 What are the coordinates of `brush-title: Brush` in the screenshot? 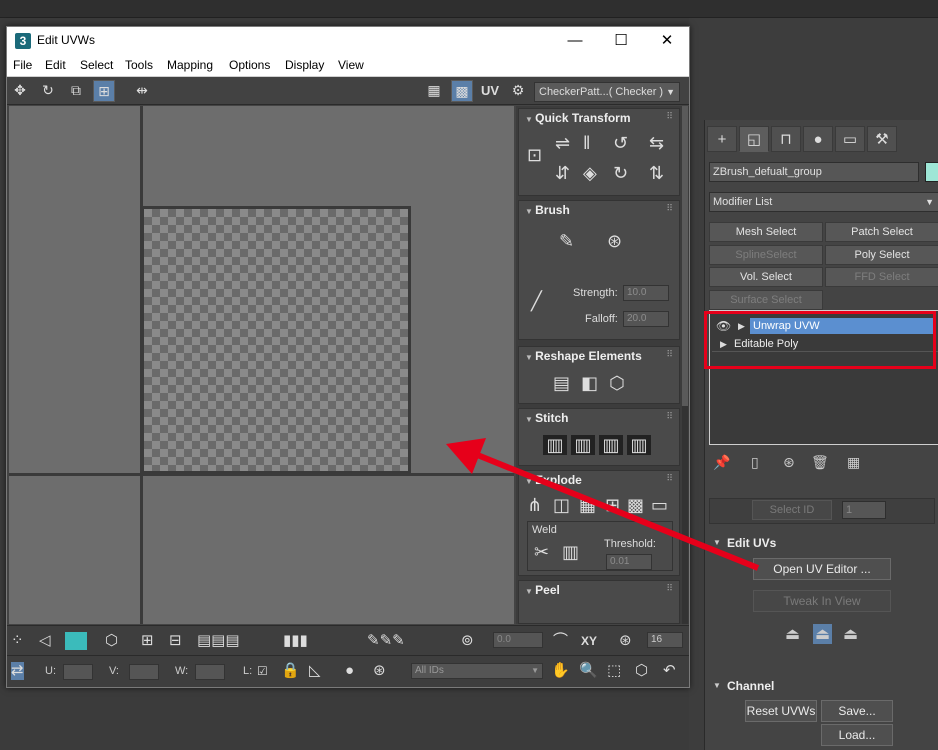 It's located at (547, 210).